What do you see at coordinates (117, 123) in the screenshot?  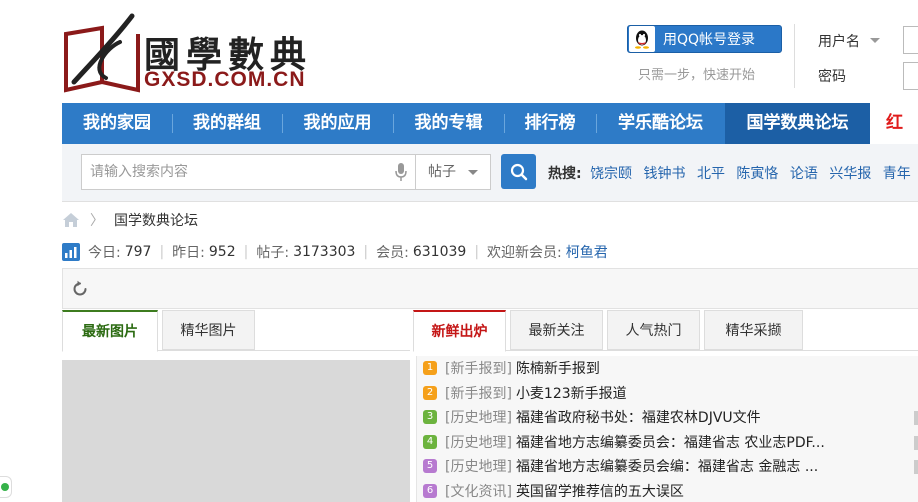 I see `nav-item-my-home: 我的家园` at bounding box center [117, 123].